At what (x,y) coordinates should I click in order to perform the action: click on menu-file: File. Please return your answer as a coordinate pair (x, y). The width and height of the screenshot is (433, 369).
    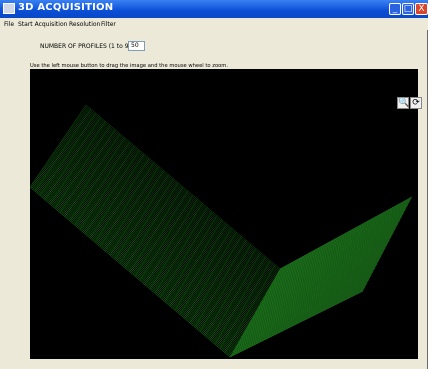
    Looking at the image, I should click on (9, 24).